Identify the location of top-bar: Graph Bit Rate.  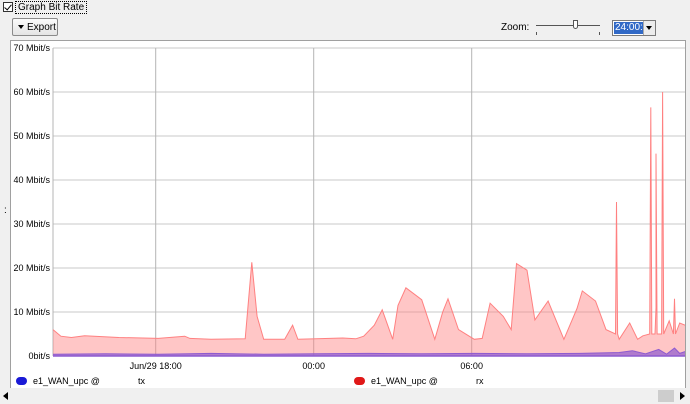
(345, 7).